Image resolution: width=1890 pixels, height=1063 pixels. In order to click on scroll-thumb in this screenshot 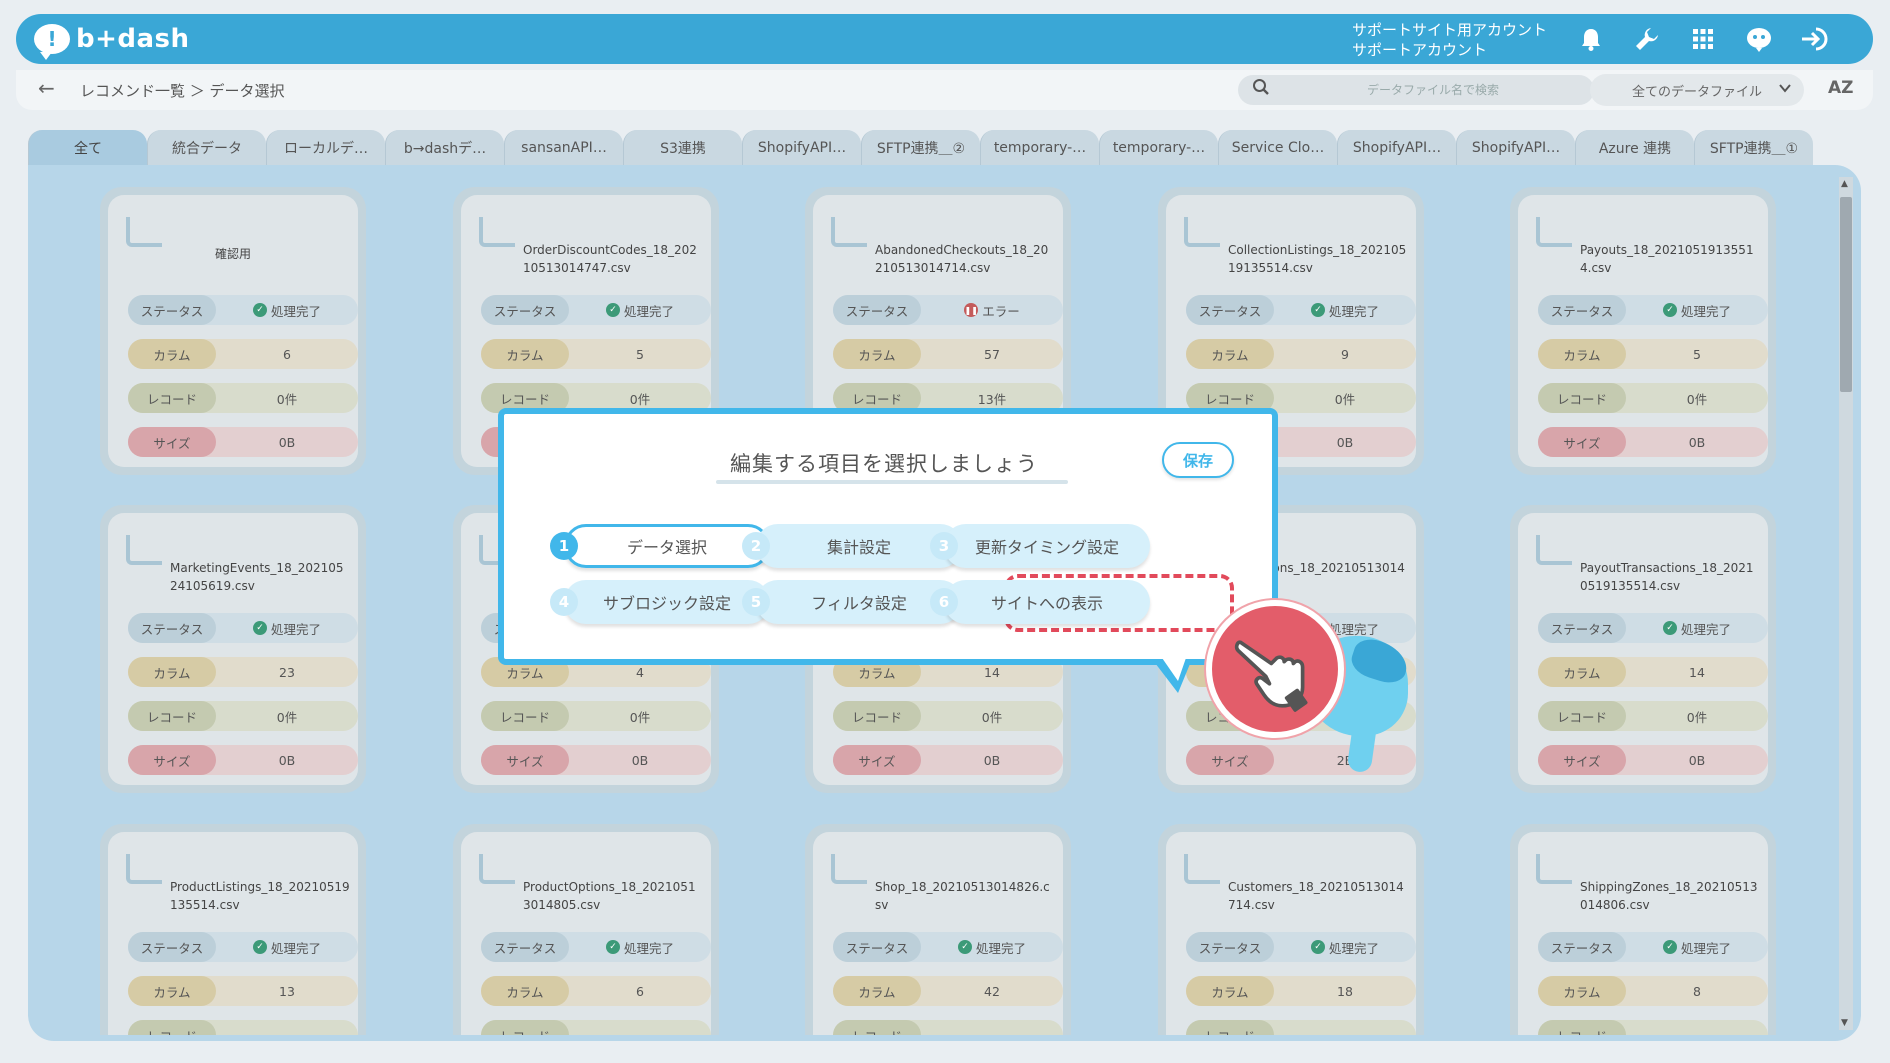, I will do `click(1846, 294)`.